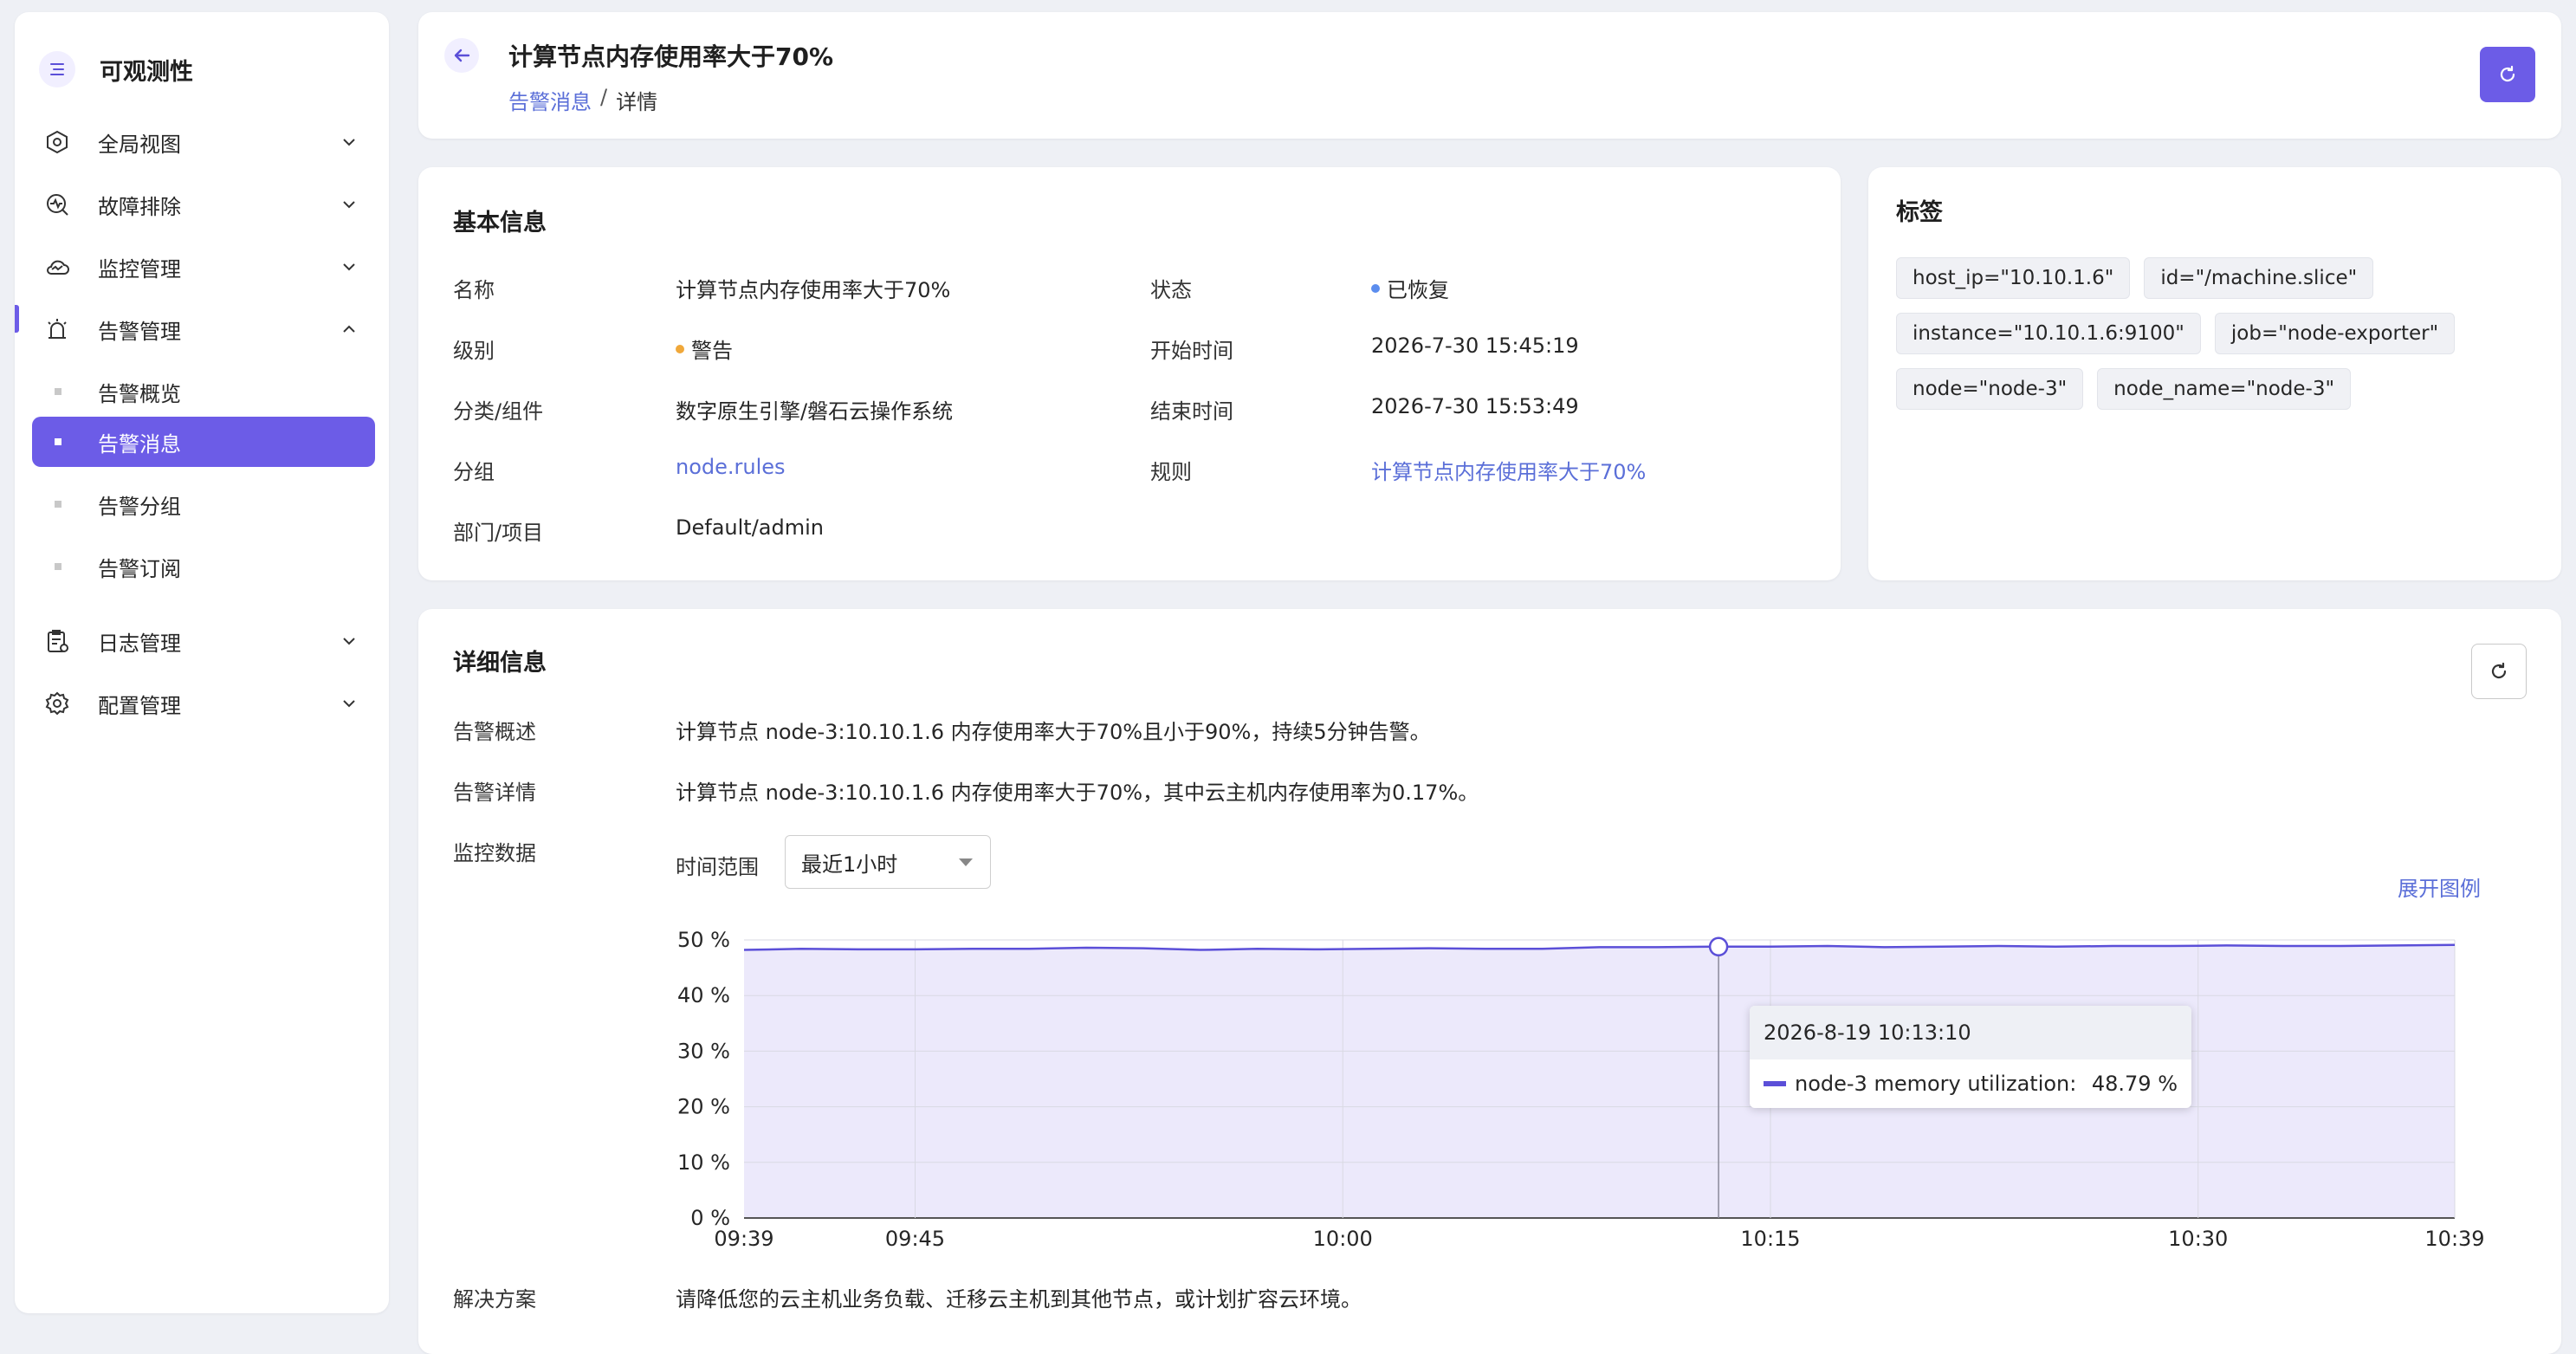 This screenshot has height=1354, width=2576. I want to click on group-link: node.rules, so click(731, 467).